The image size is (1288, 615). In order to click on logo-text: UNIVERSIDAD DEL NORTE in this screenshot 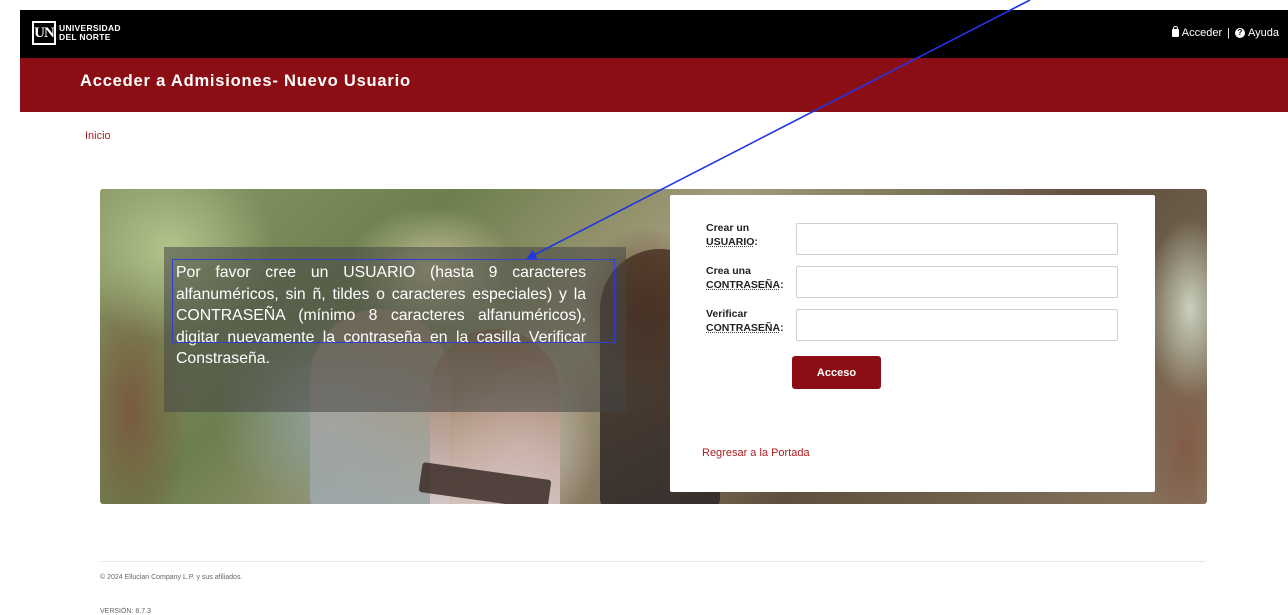, I will do `click(90, 33)`.